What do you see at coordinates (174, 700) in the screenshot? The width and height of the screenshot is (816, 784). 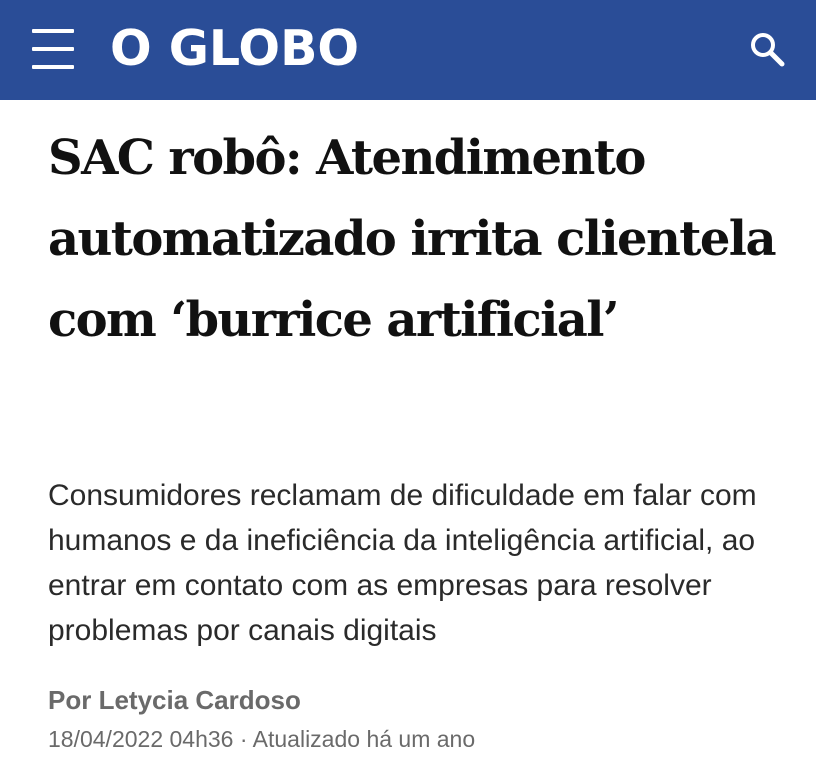 I see `author-byline: Por Letycia Cardoso` at bounding box center [174, 700].